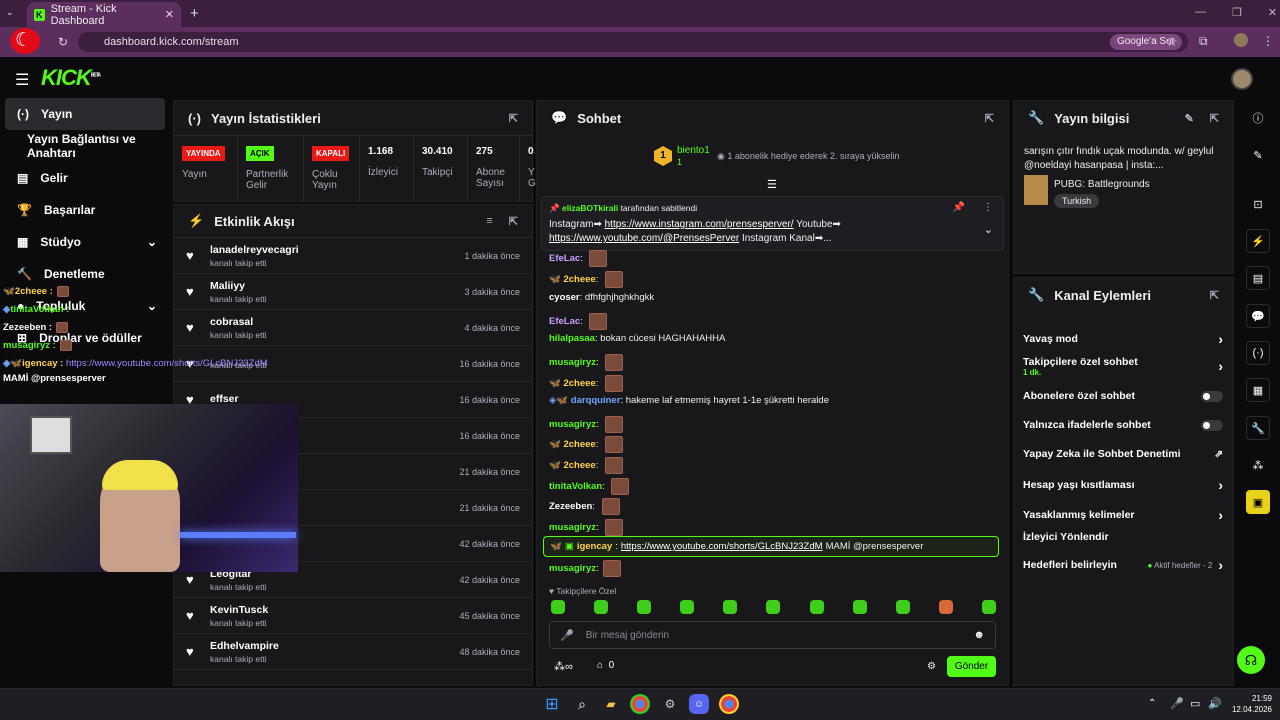  I want to click on chat-username: darqquiner, so click(596, 400).